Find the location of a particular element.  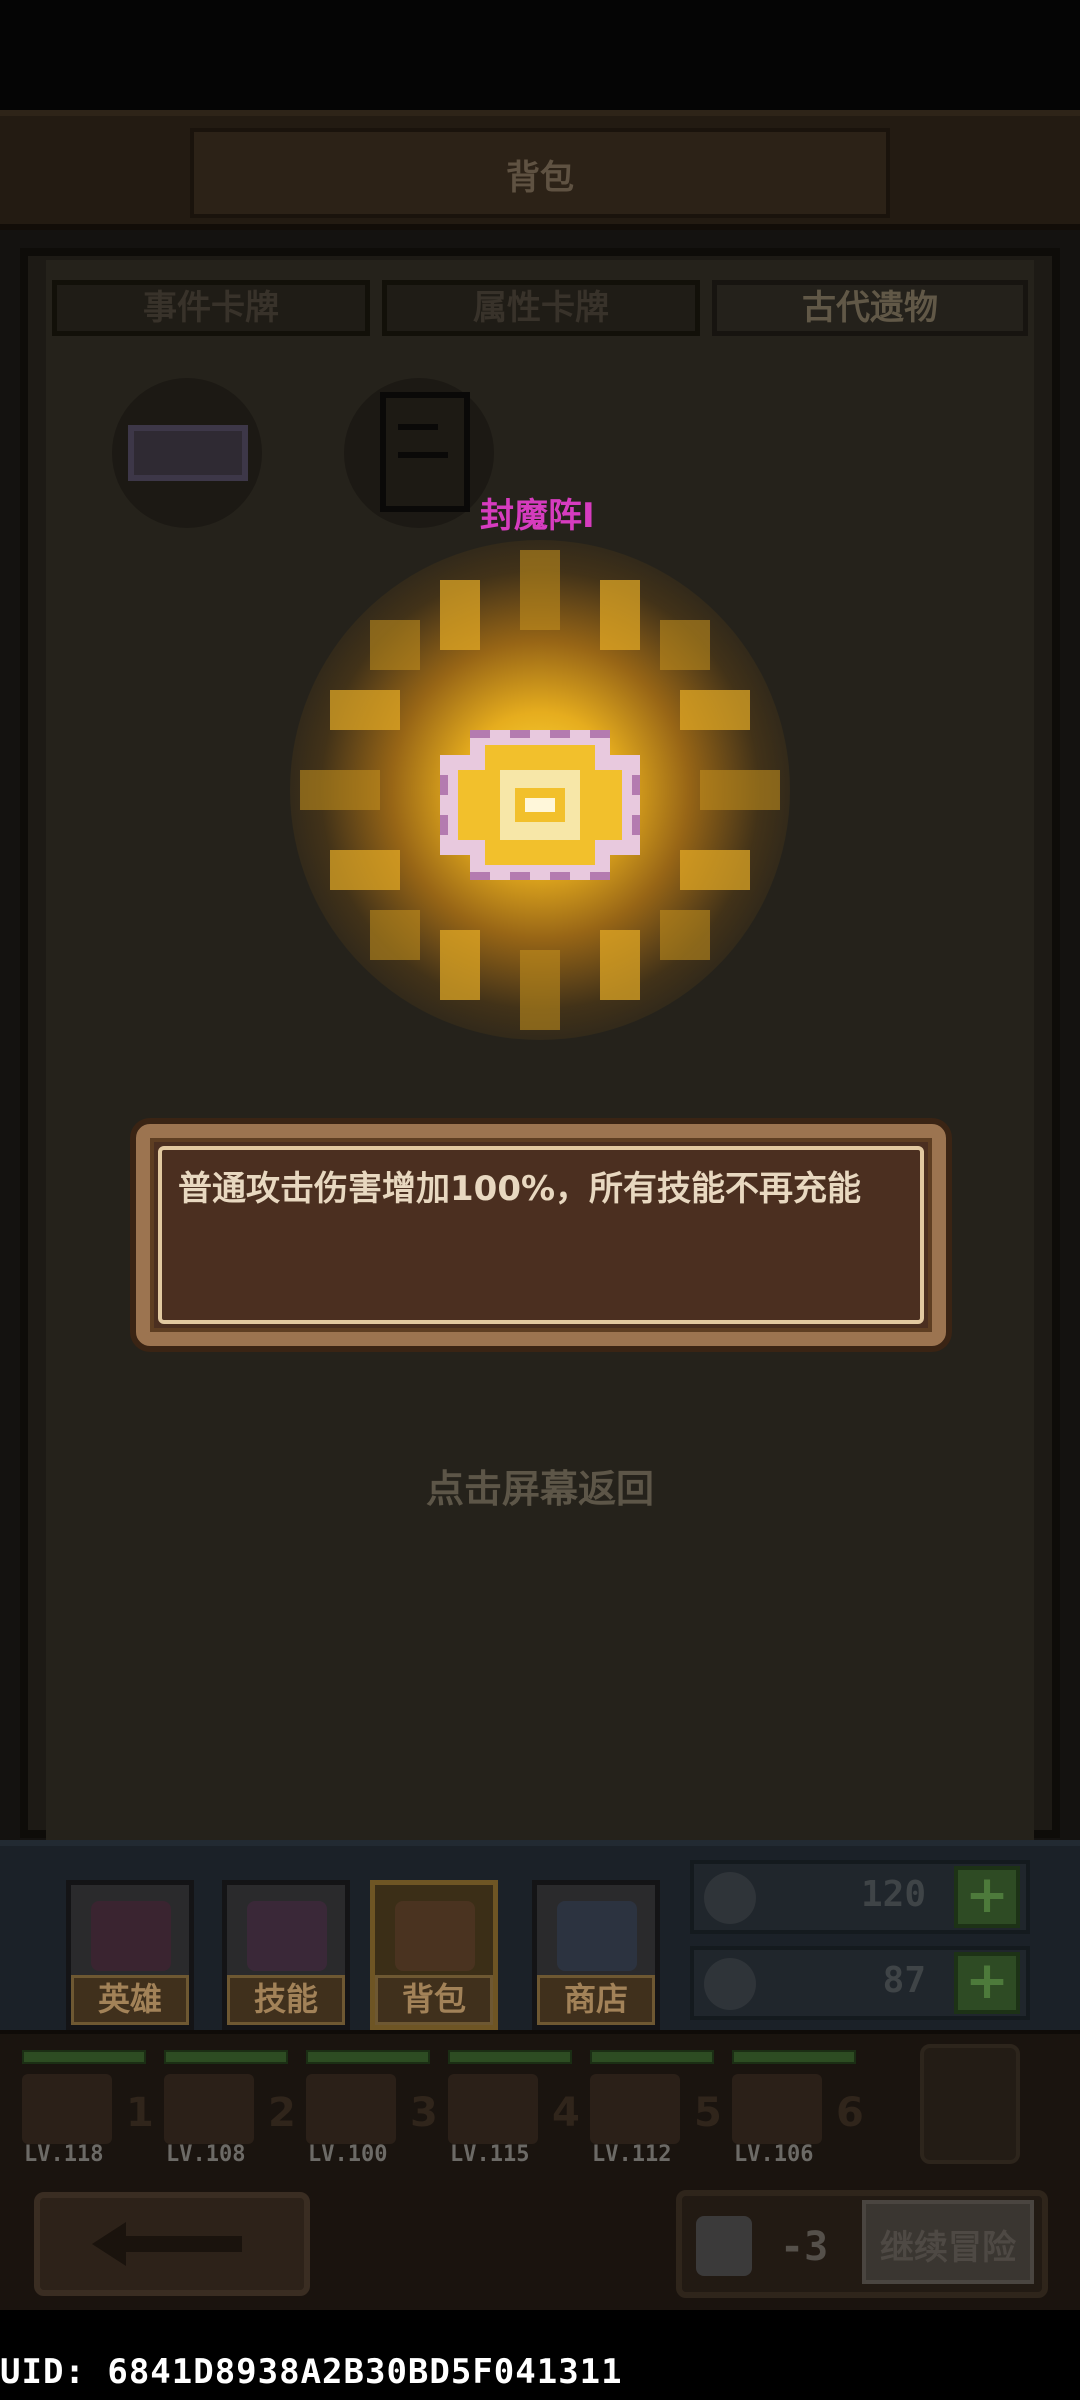

potion-bottle-icon is located at coordinates (724, 2246).